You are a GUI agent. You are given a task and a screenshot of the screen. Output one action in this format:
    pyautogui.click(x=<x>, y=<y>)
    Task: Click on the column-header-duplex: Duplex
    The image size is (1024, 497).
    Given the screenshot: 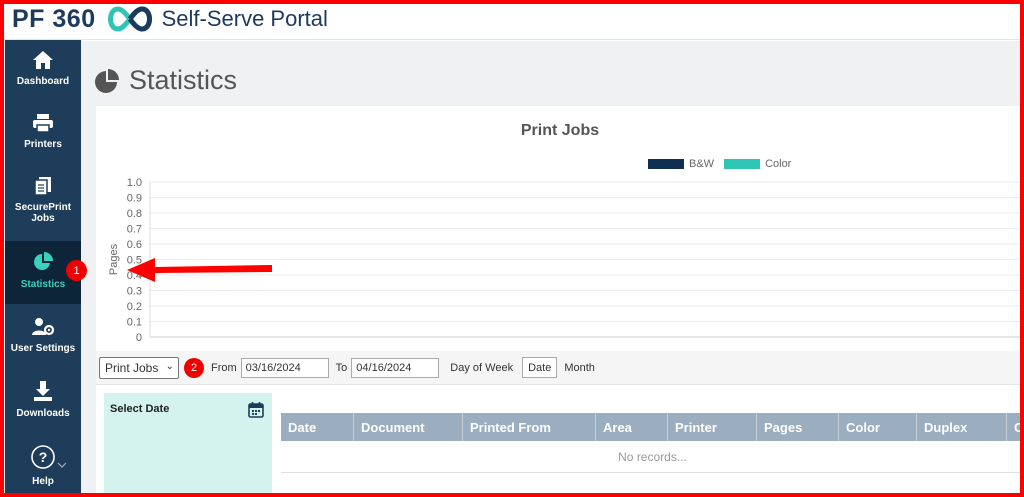 What is the action you would take?
    pyautogui.click(x=962, y=427)
    